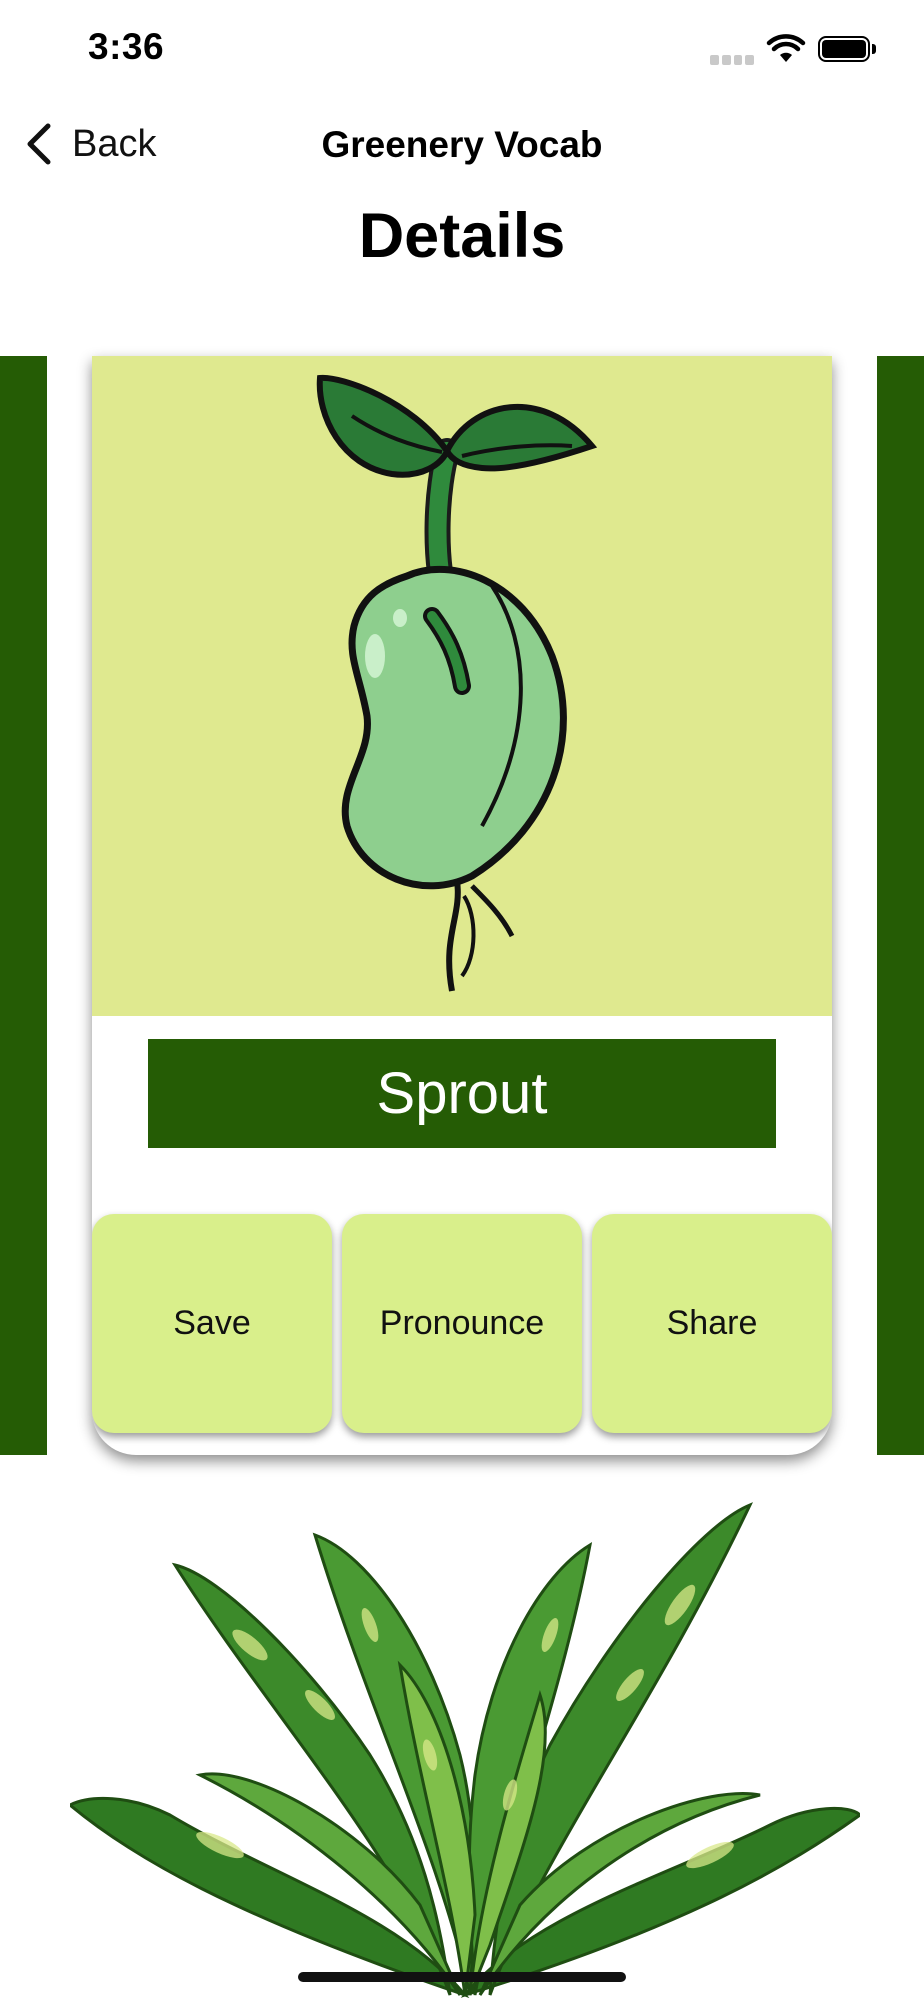 Image resolution: width=924 pixels, height=2000 pixels. Describe the element at coordinates (462, 236) in the screenshot. I see `page-title: Details` at that location.